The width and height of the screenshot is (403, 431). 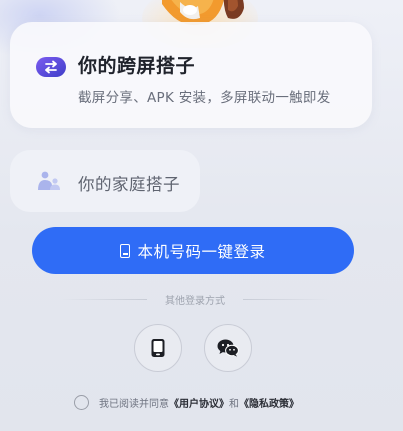 I want to click on swap-arrows-icon, so click(x=51, y=67).